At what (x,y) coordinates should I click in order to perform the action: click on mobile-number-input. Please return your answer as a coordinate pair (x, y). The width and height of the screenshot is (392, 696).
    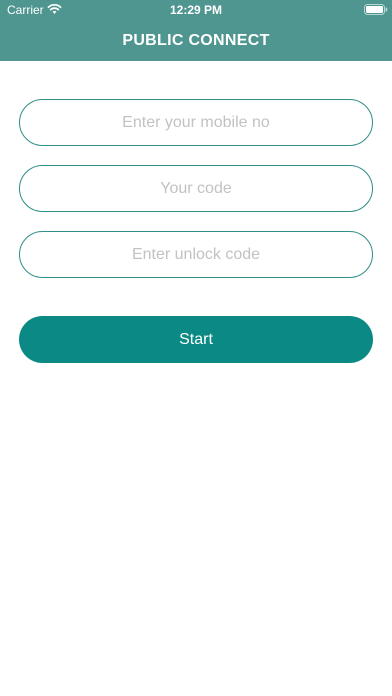
    Looking at the image, I should click on (196, 122).